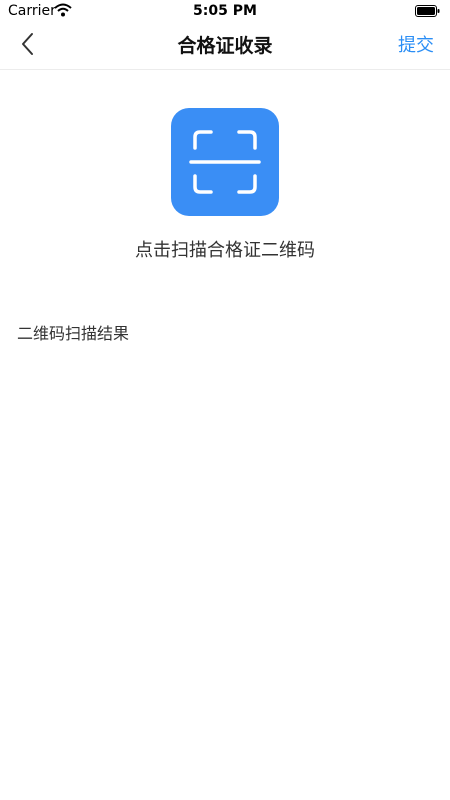  What do you see at coordinates (73, 333) in the screenshot?
I see `scan-result-label: 二维码扫描结果` at bounding box center [73, 333].